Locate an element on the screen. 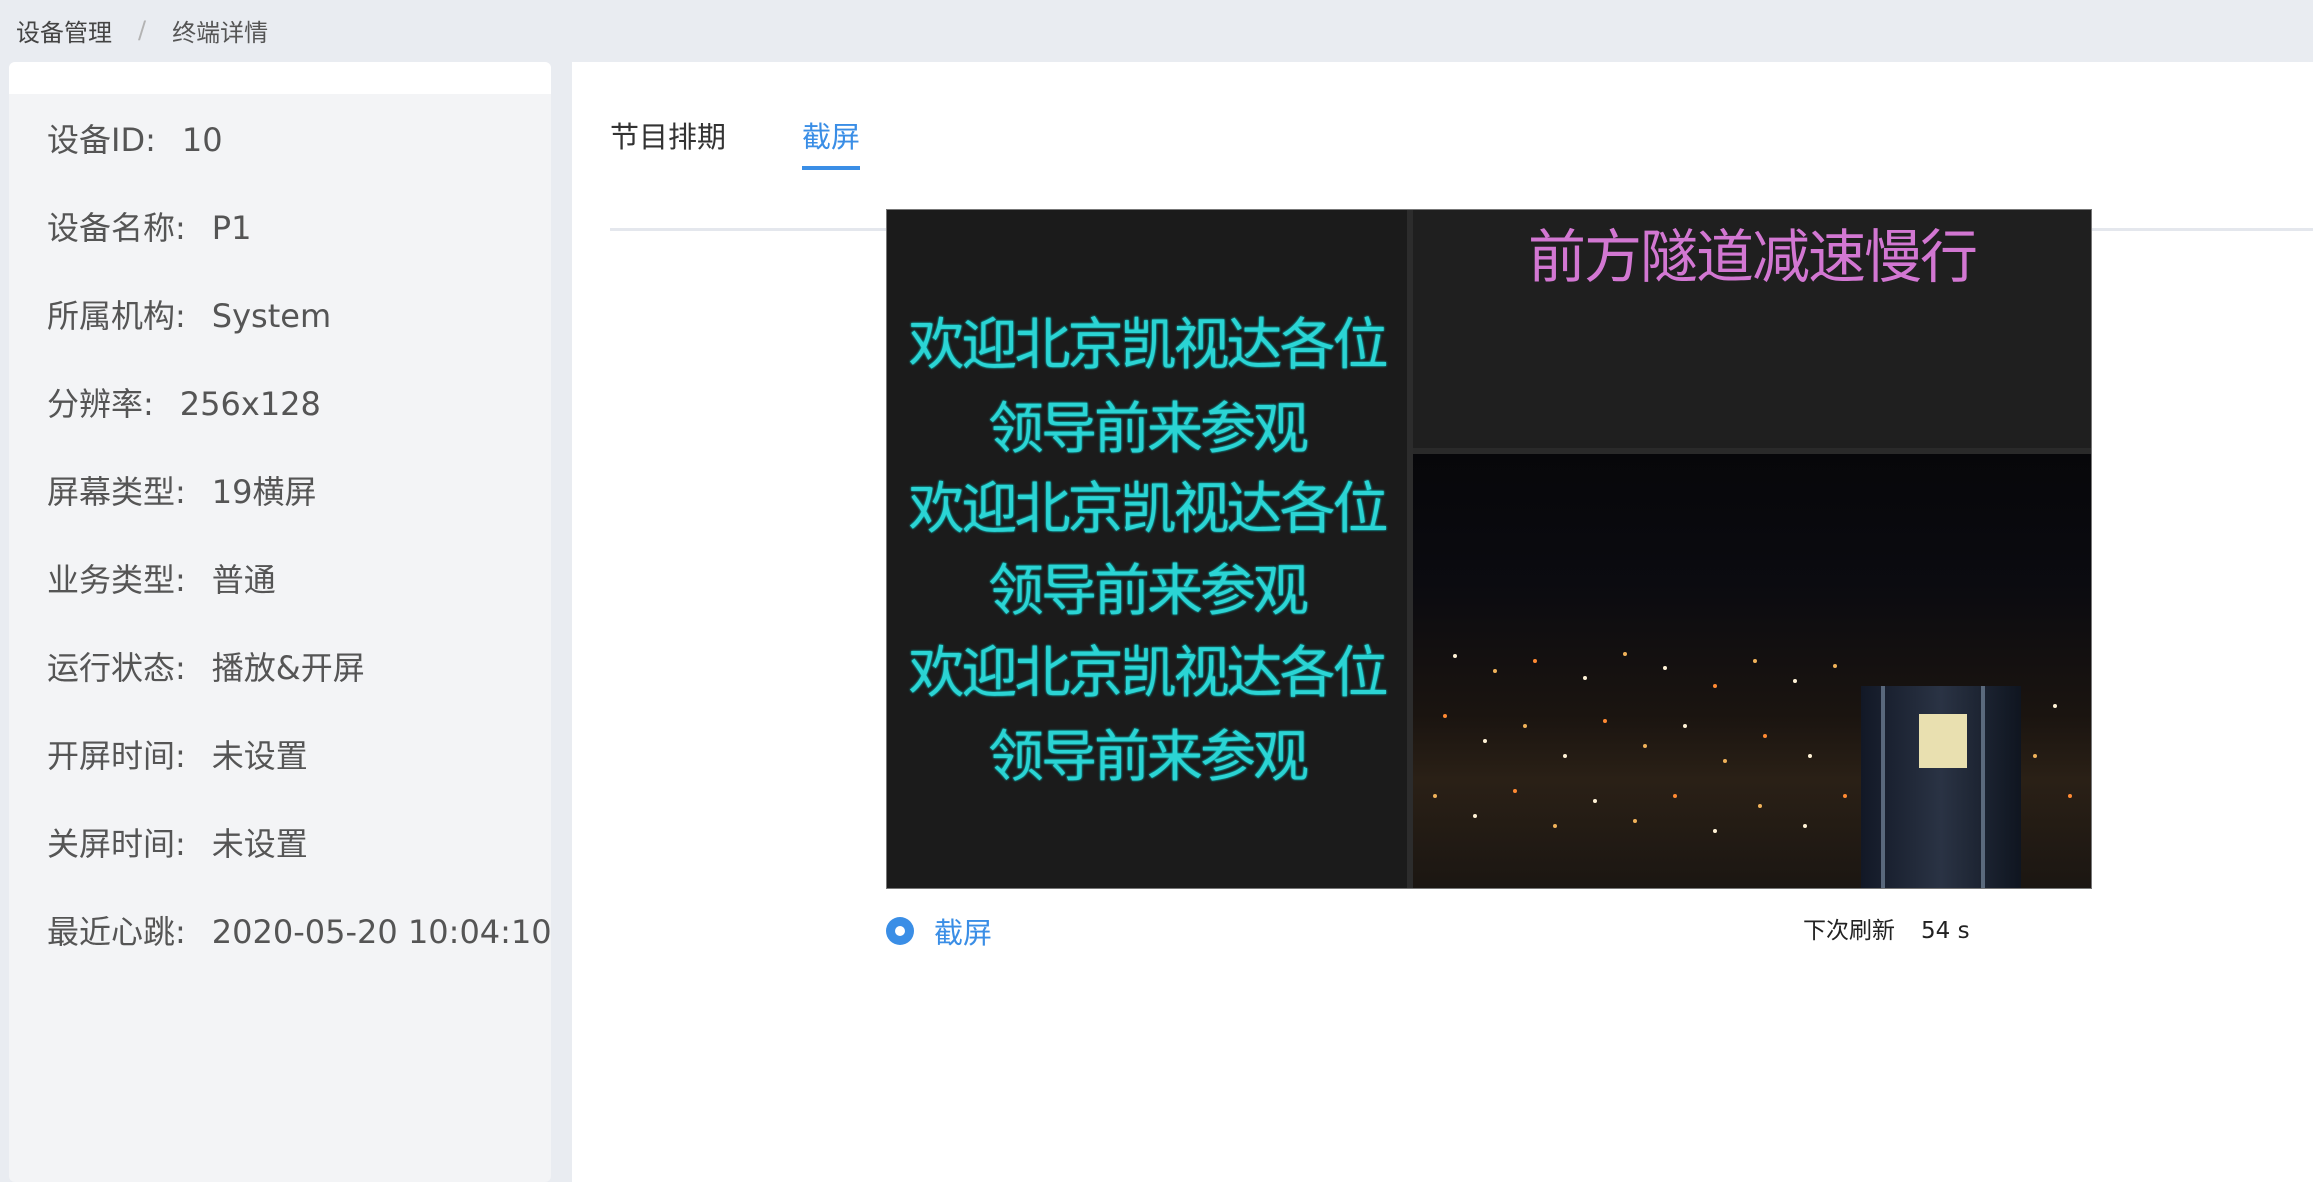 The width and height of the screenshot is (2313, 1182). info-label: 业务类型: is located at coordinates (116, 580).